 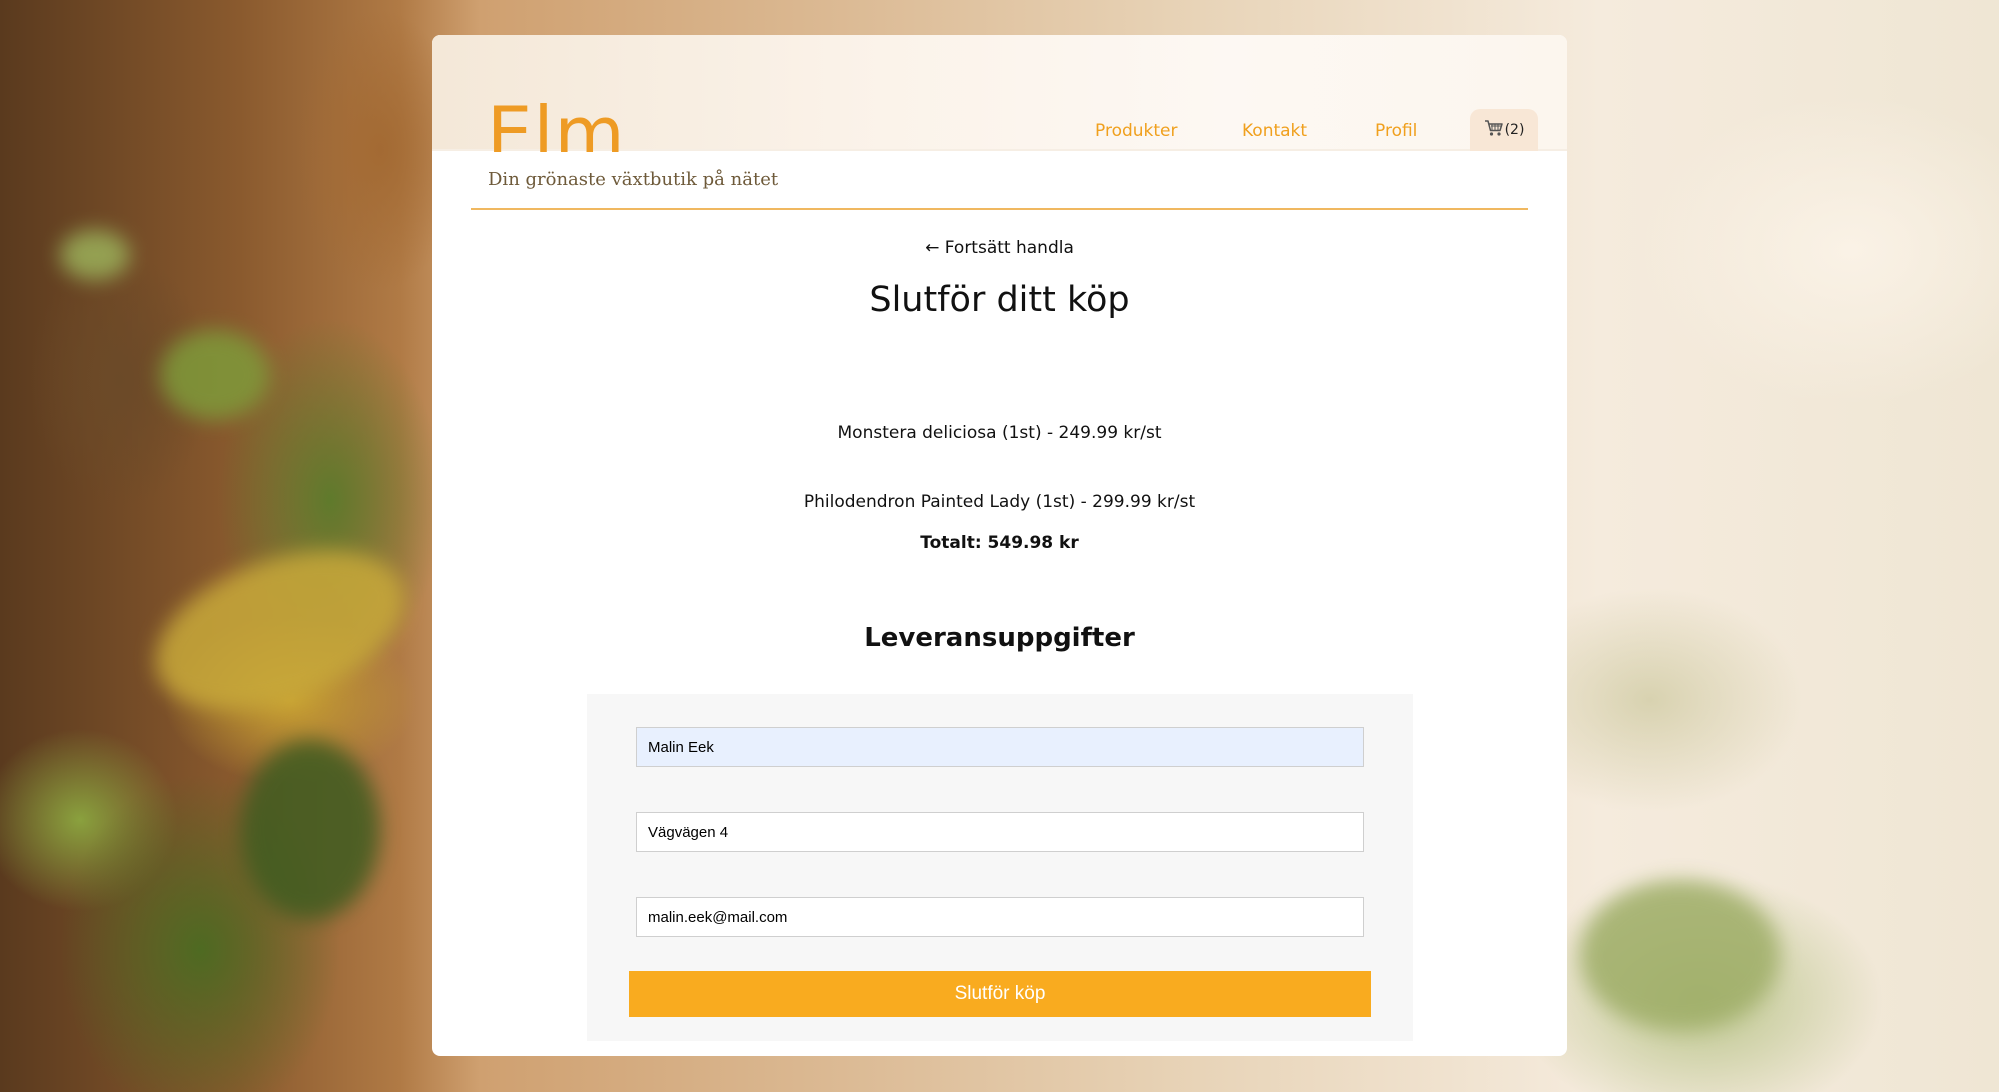 I want to click on nav-profil: Profil, so click(x=1396, y=131).